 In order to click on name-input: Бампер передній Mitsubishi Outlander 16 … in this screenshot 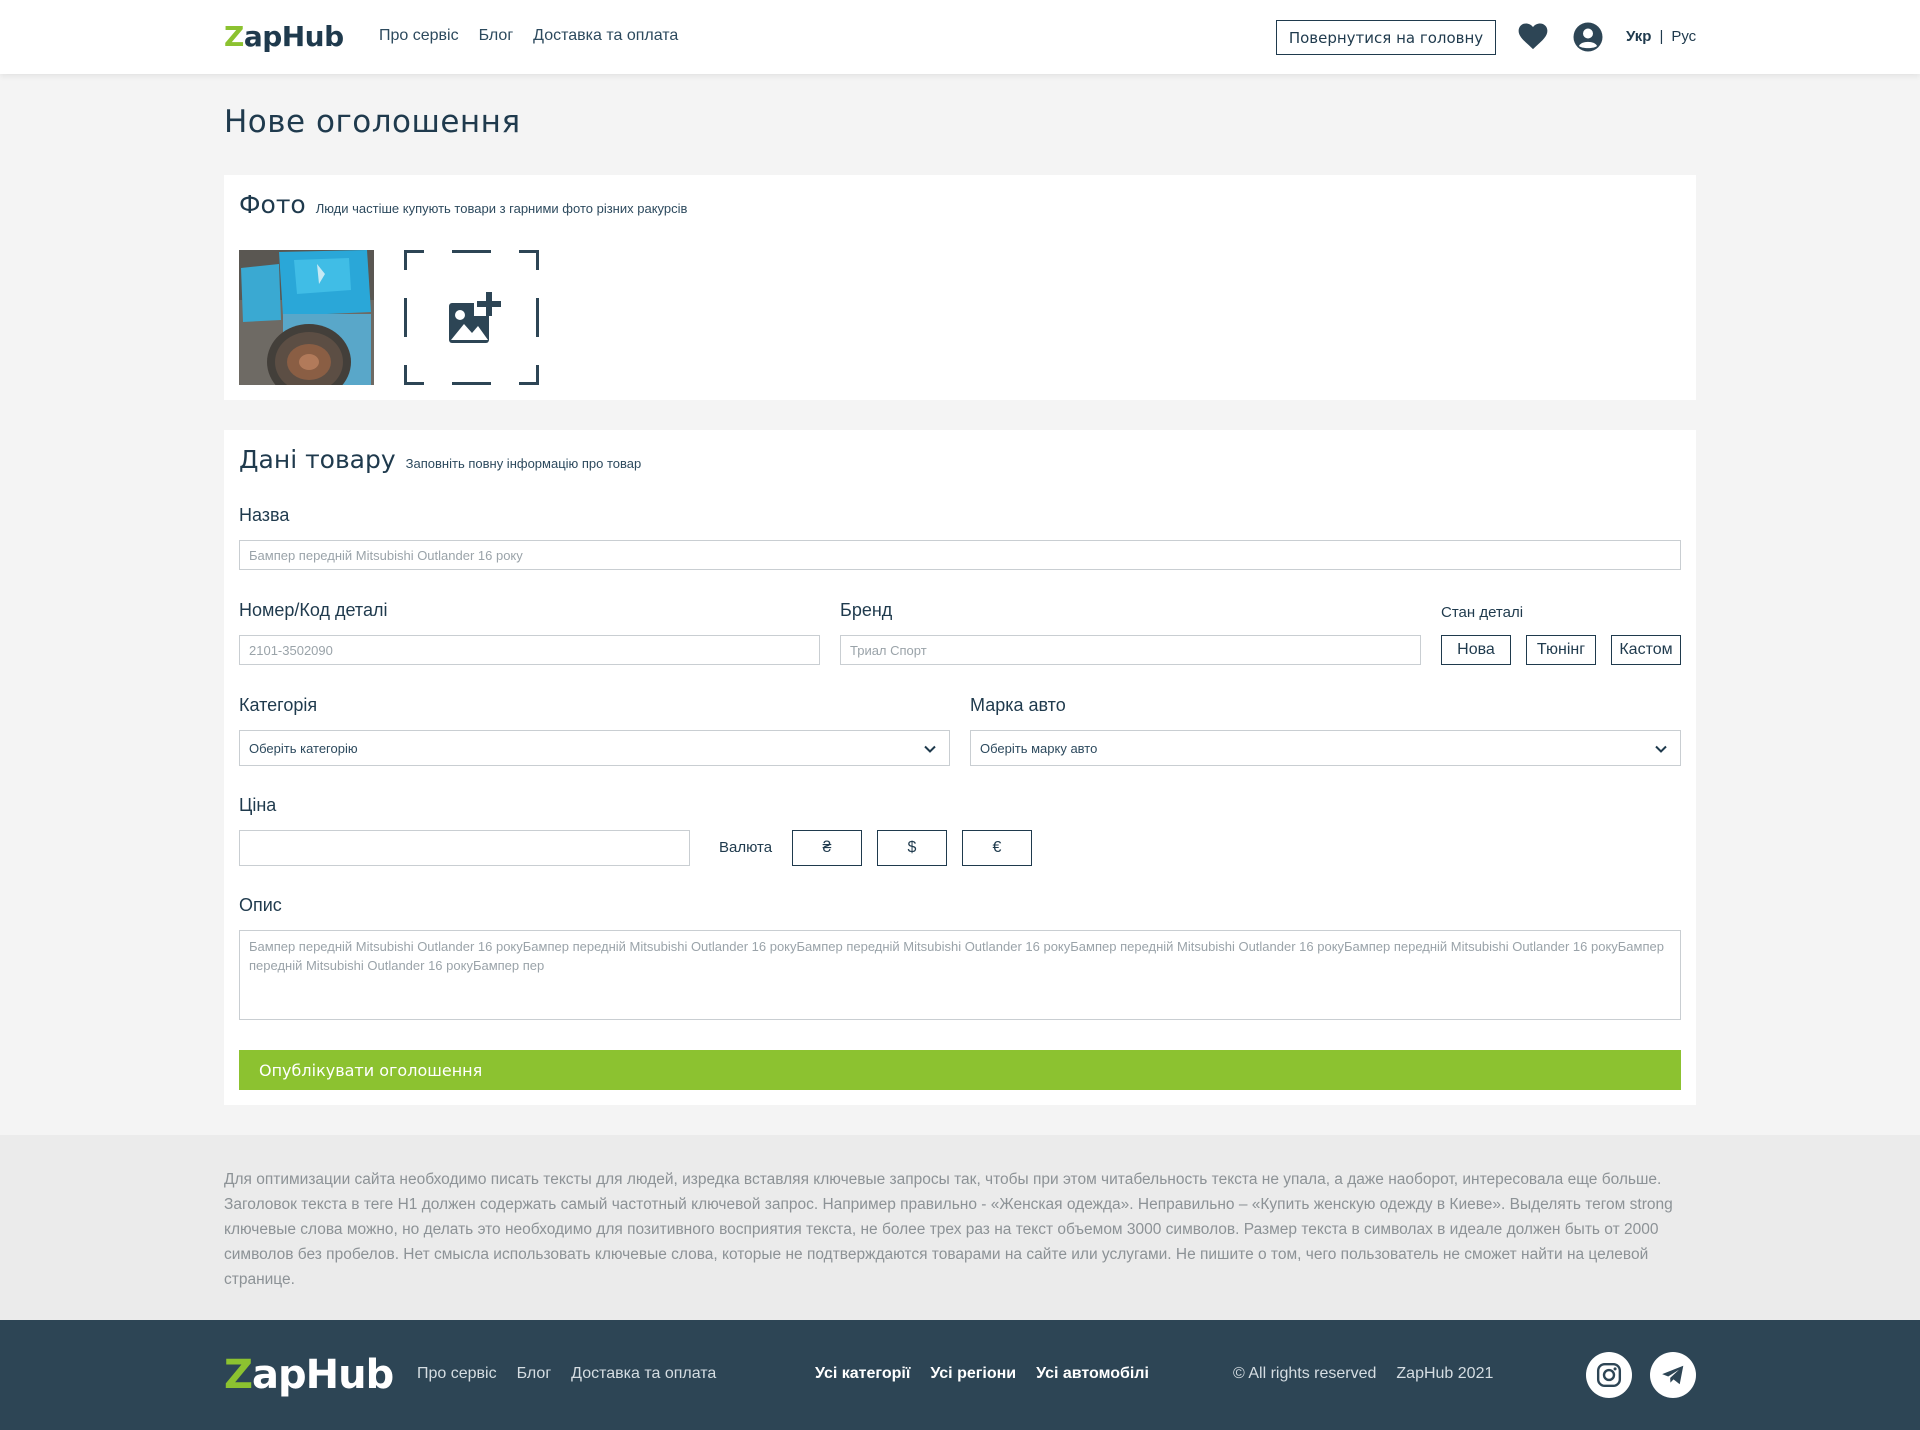, I will do `click(960, 555)`.